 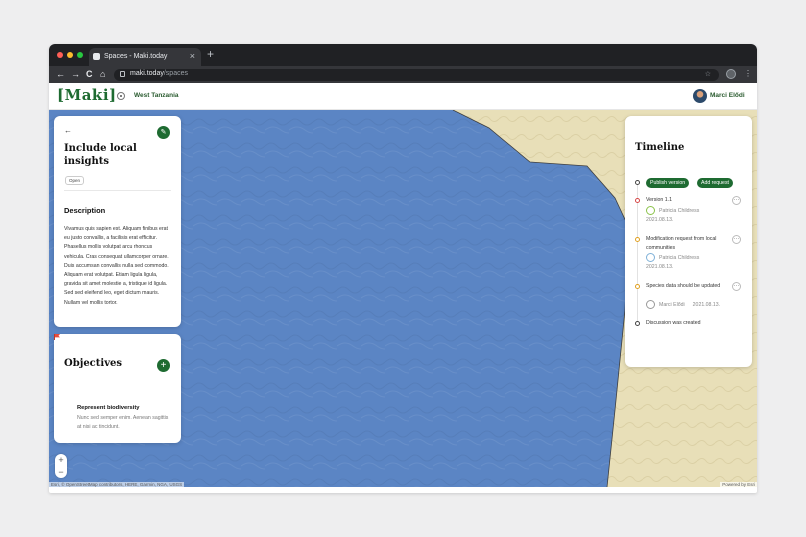 I want to click on minimize-window-dot, so click(x=70, y=55).